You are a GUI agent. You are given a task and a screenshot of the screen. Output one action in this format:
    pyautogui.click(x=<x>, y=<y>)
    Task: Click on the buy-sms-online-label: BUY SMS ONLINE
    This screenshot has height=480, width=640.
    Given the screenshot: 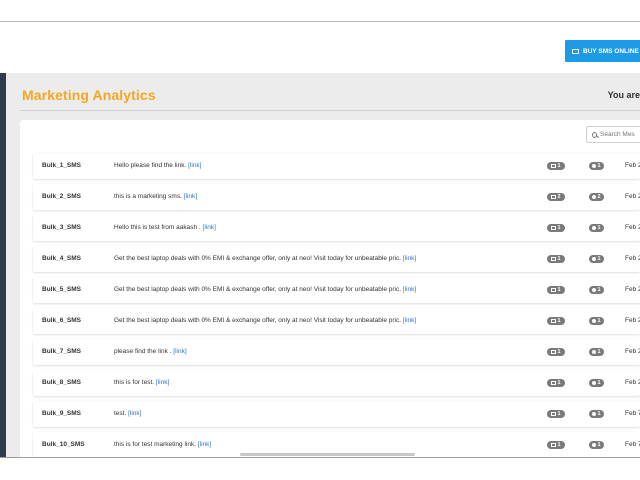 What is the action you would take?
    pyautogui.click(x=611, y=51)
    